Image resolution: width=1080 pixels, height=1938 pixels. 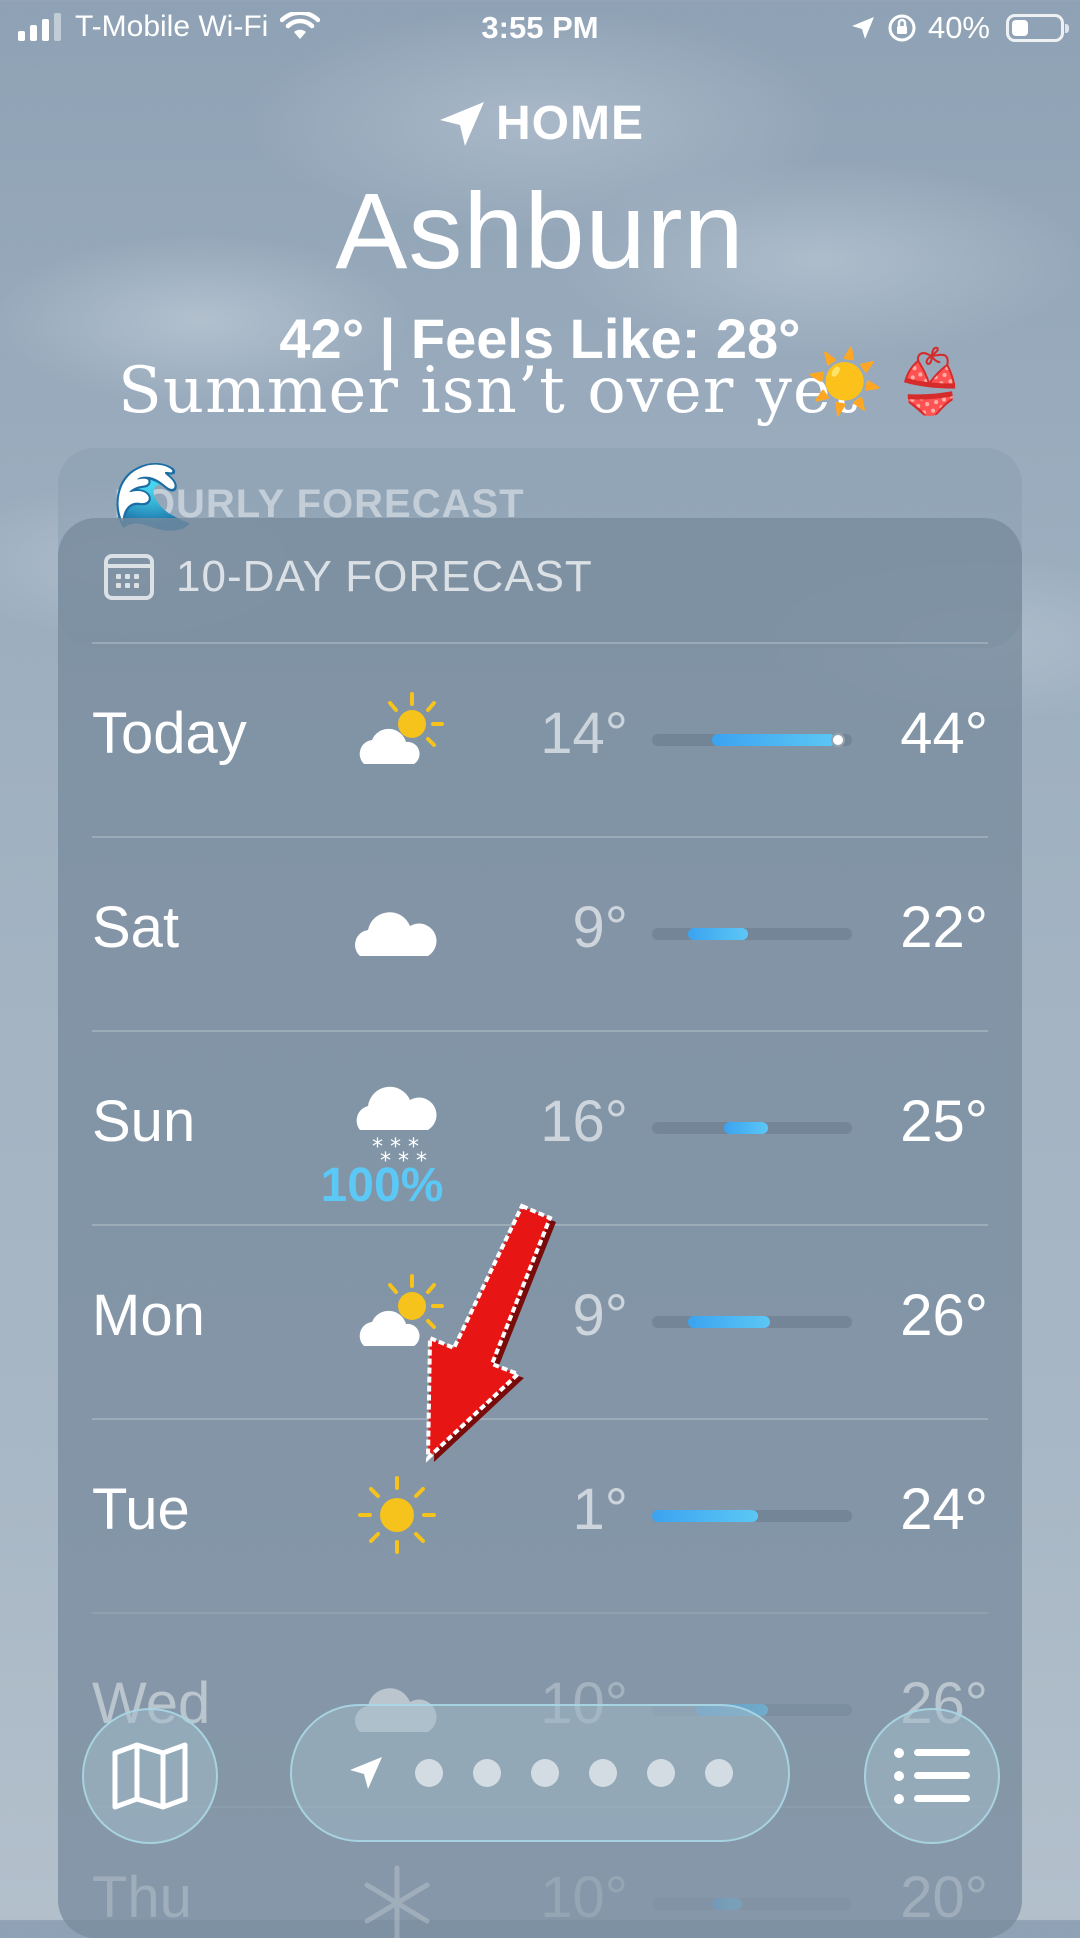 What do you see at coordinates (397, 1893) in the screenshot?
I see `snowflake-icon` at bounding box center [397, 1893].